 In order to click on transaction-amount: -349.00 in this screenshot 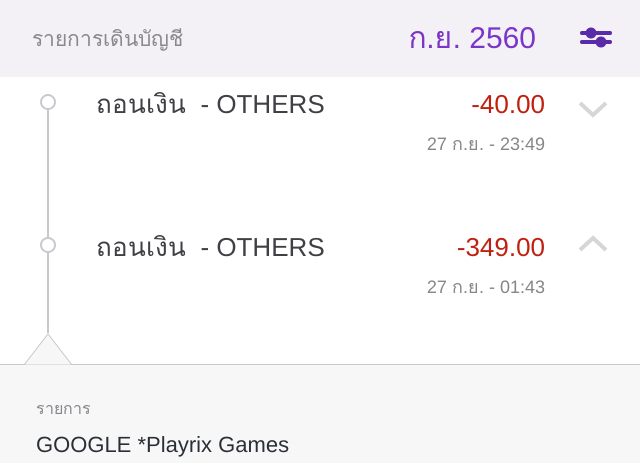, I will do `click(500, 247)`.